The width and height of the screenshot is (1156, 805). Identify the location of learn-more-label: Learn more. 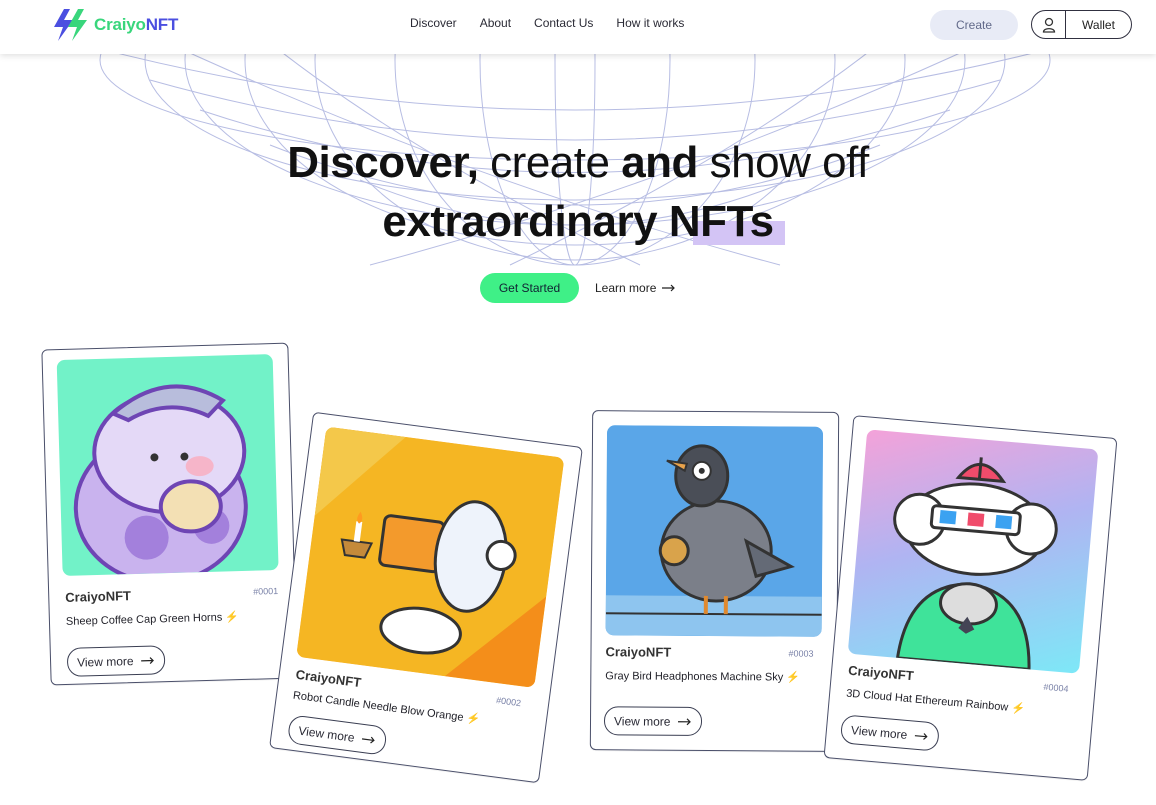
(626, 288).